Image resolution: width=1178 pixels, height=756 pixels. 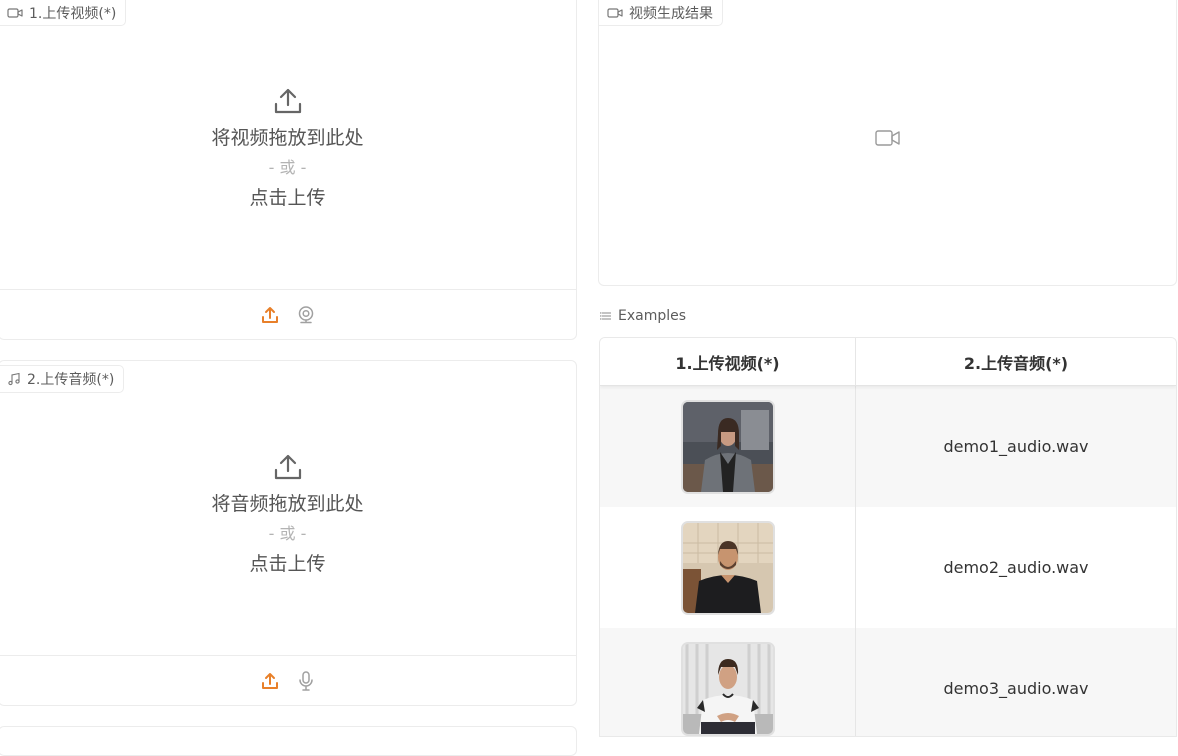 I want to click on examples-title: Examples, so click(x=652, y=316).